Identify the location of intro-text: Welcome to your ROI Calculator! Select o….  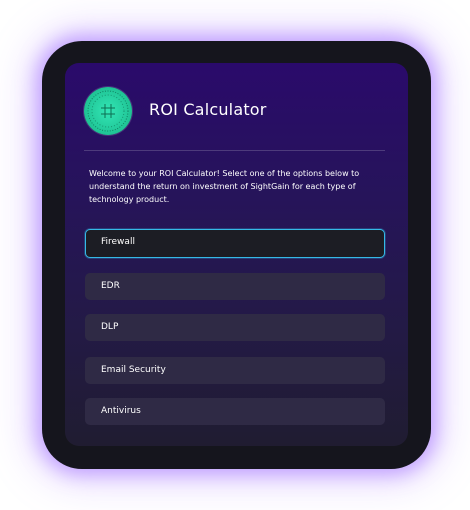
(224, 186).